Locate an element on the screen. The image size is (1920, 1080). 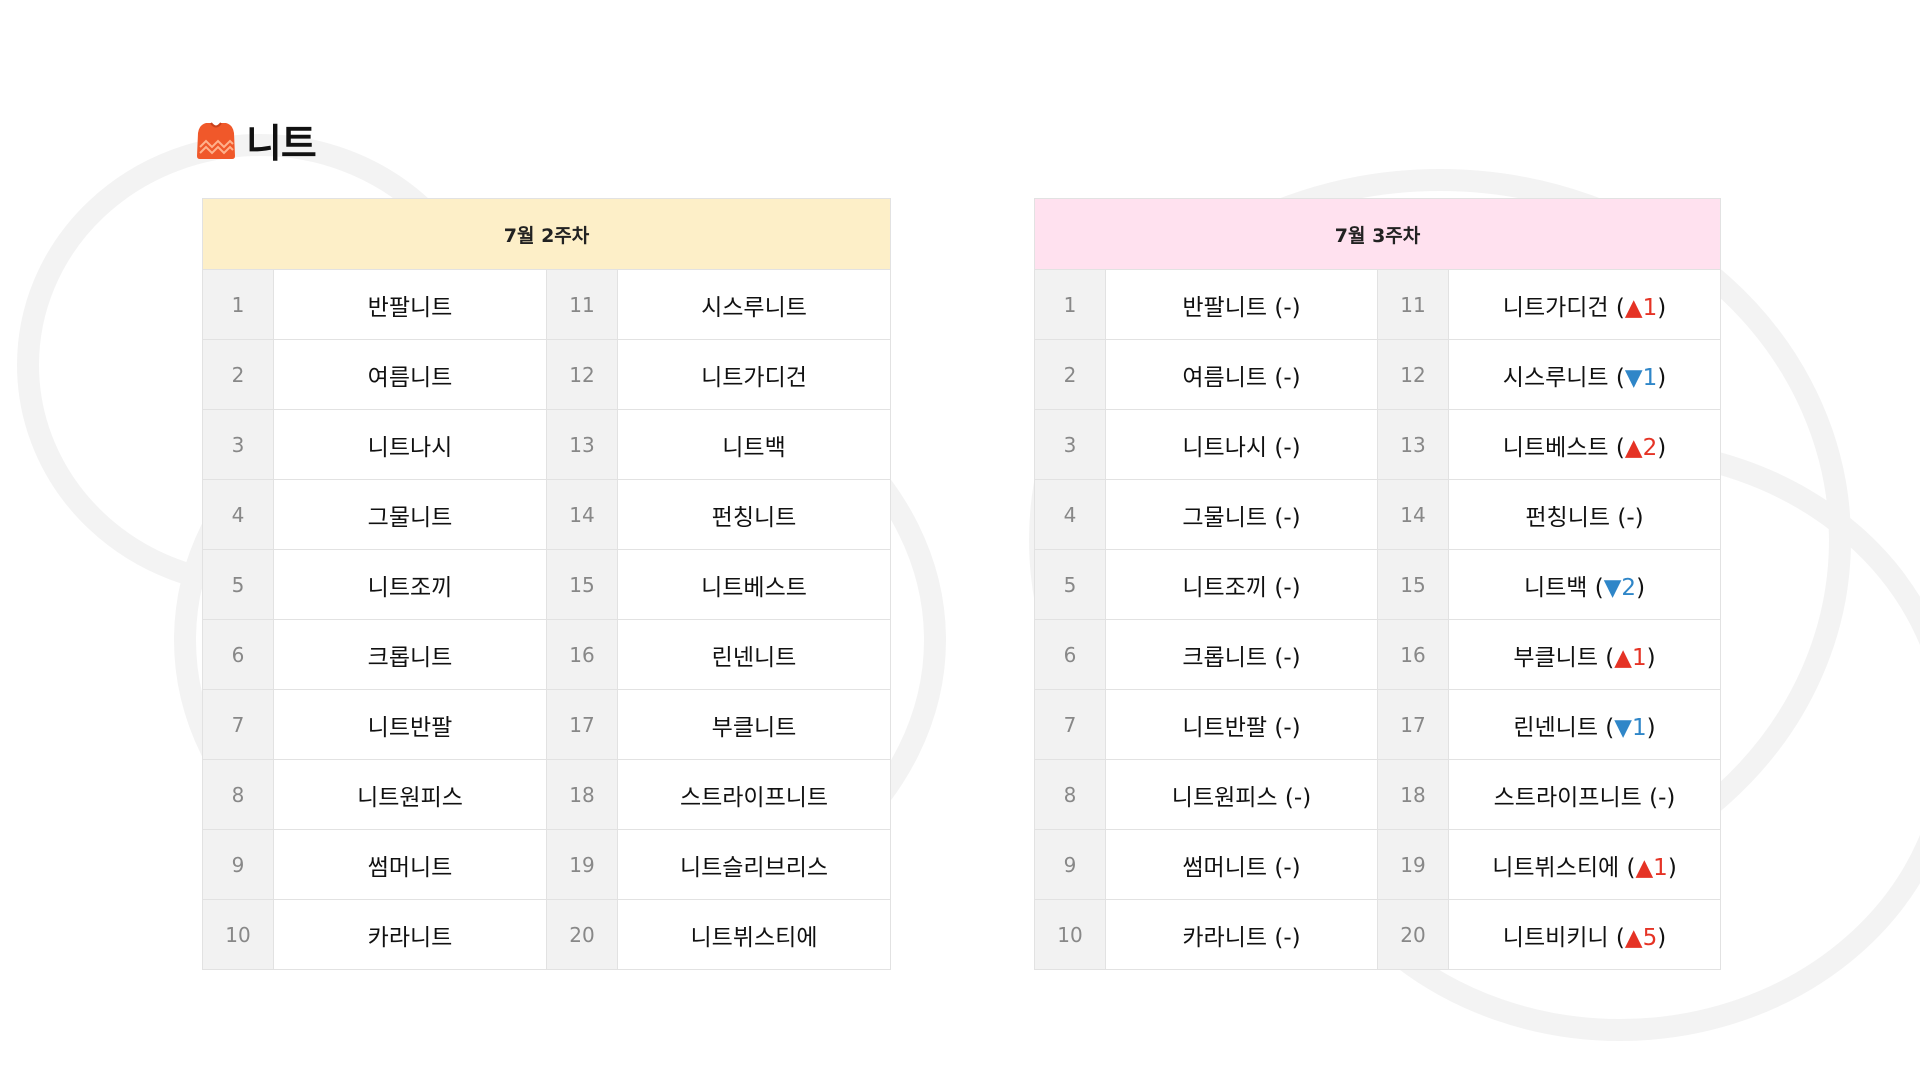
item-name: 니트나시 is located at coordinates (410, 447).